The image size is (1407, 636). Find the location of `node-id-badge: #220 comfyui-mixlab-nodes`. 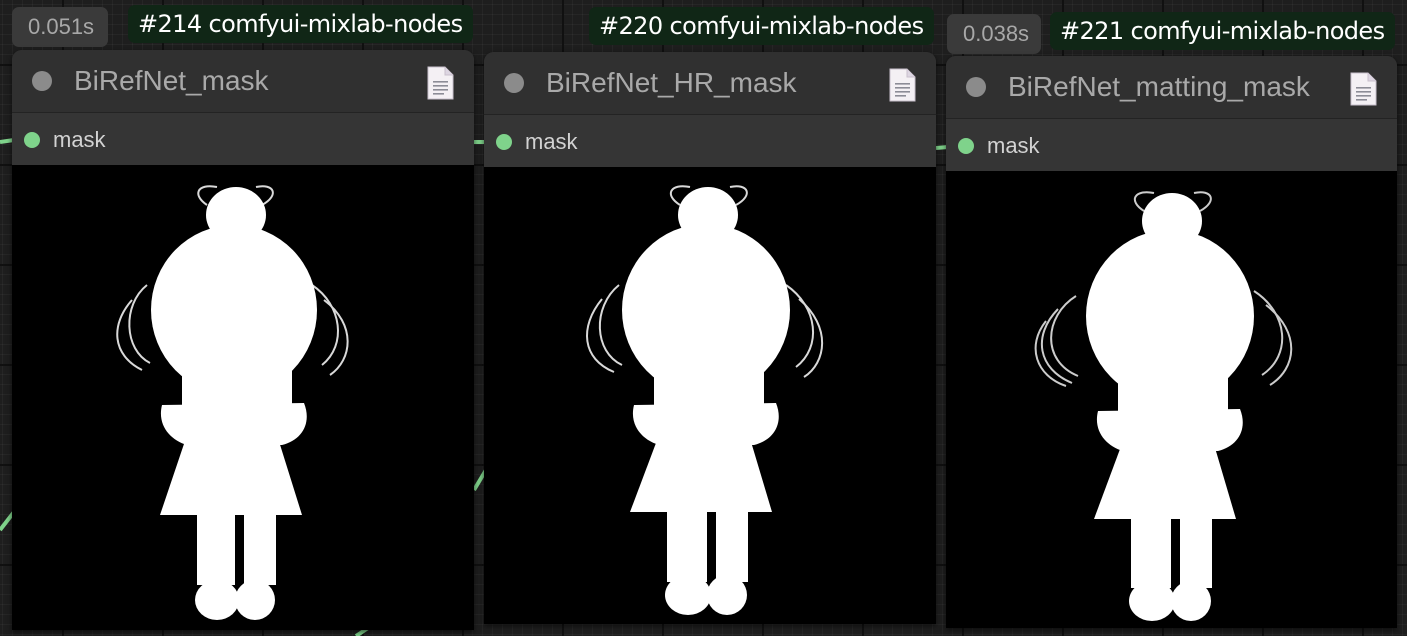

node-id-badge: #220 comfyui-mixlab-nodes is located at coordinates (761, 26).